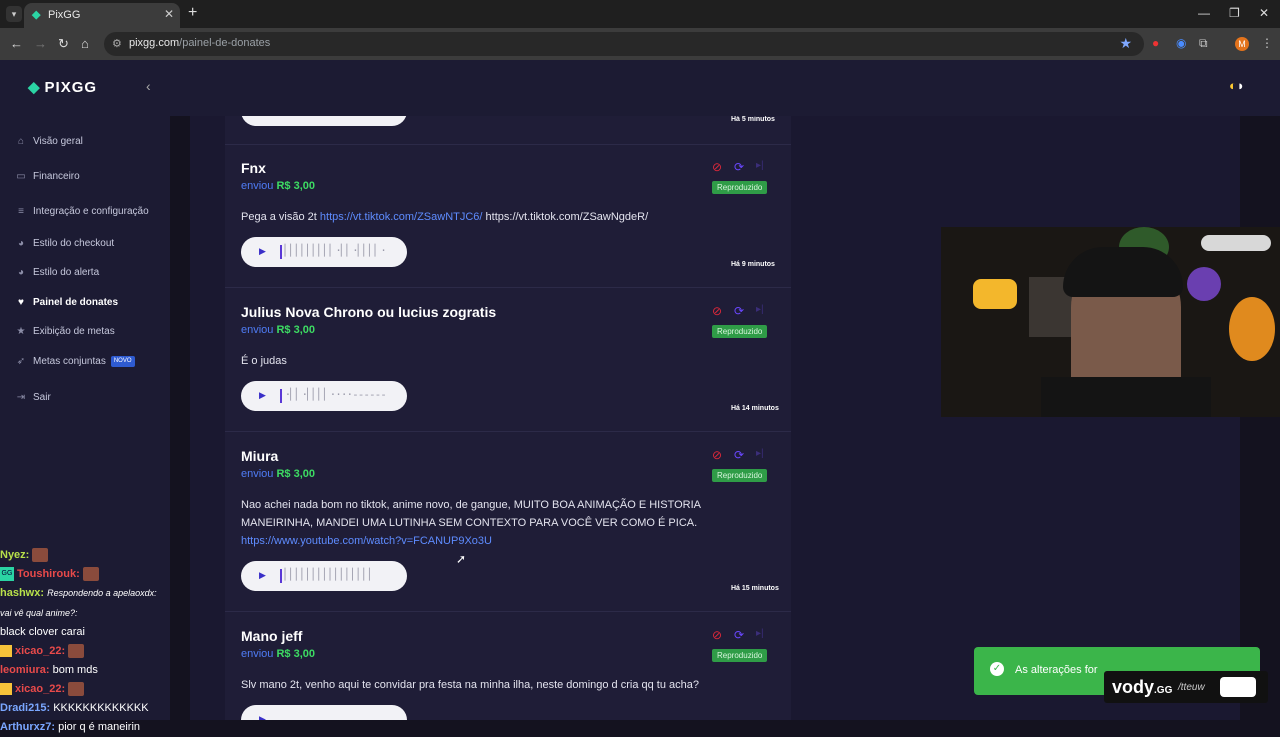  Describe the element at coordinates (21, 302) in the screenshot. I see `hand-heart-icon: ♥` at that location.